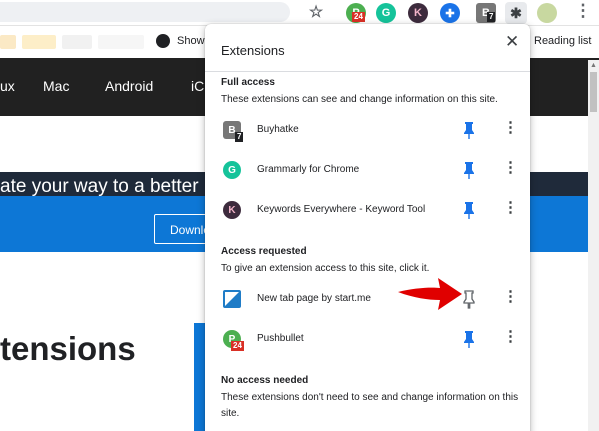  What do you see at coordinates (516, 13) in the screenshot?
I see `puzzle-icon: ✱` at bounding box center [516, 13].